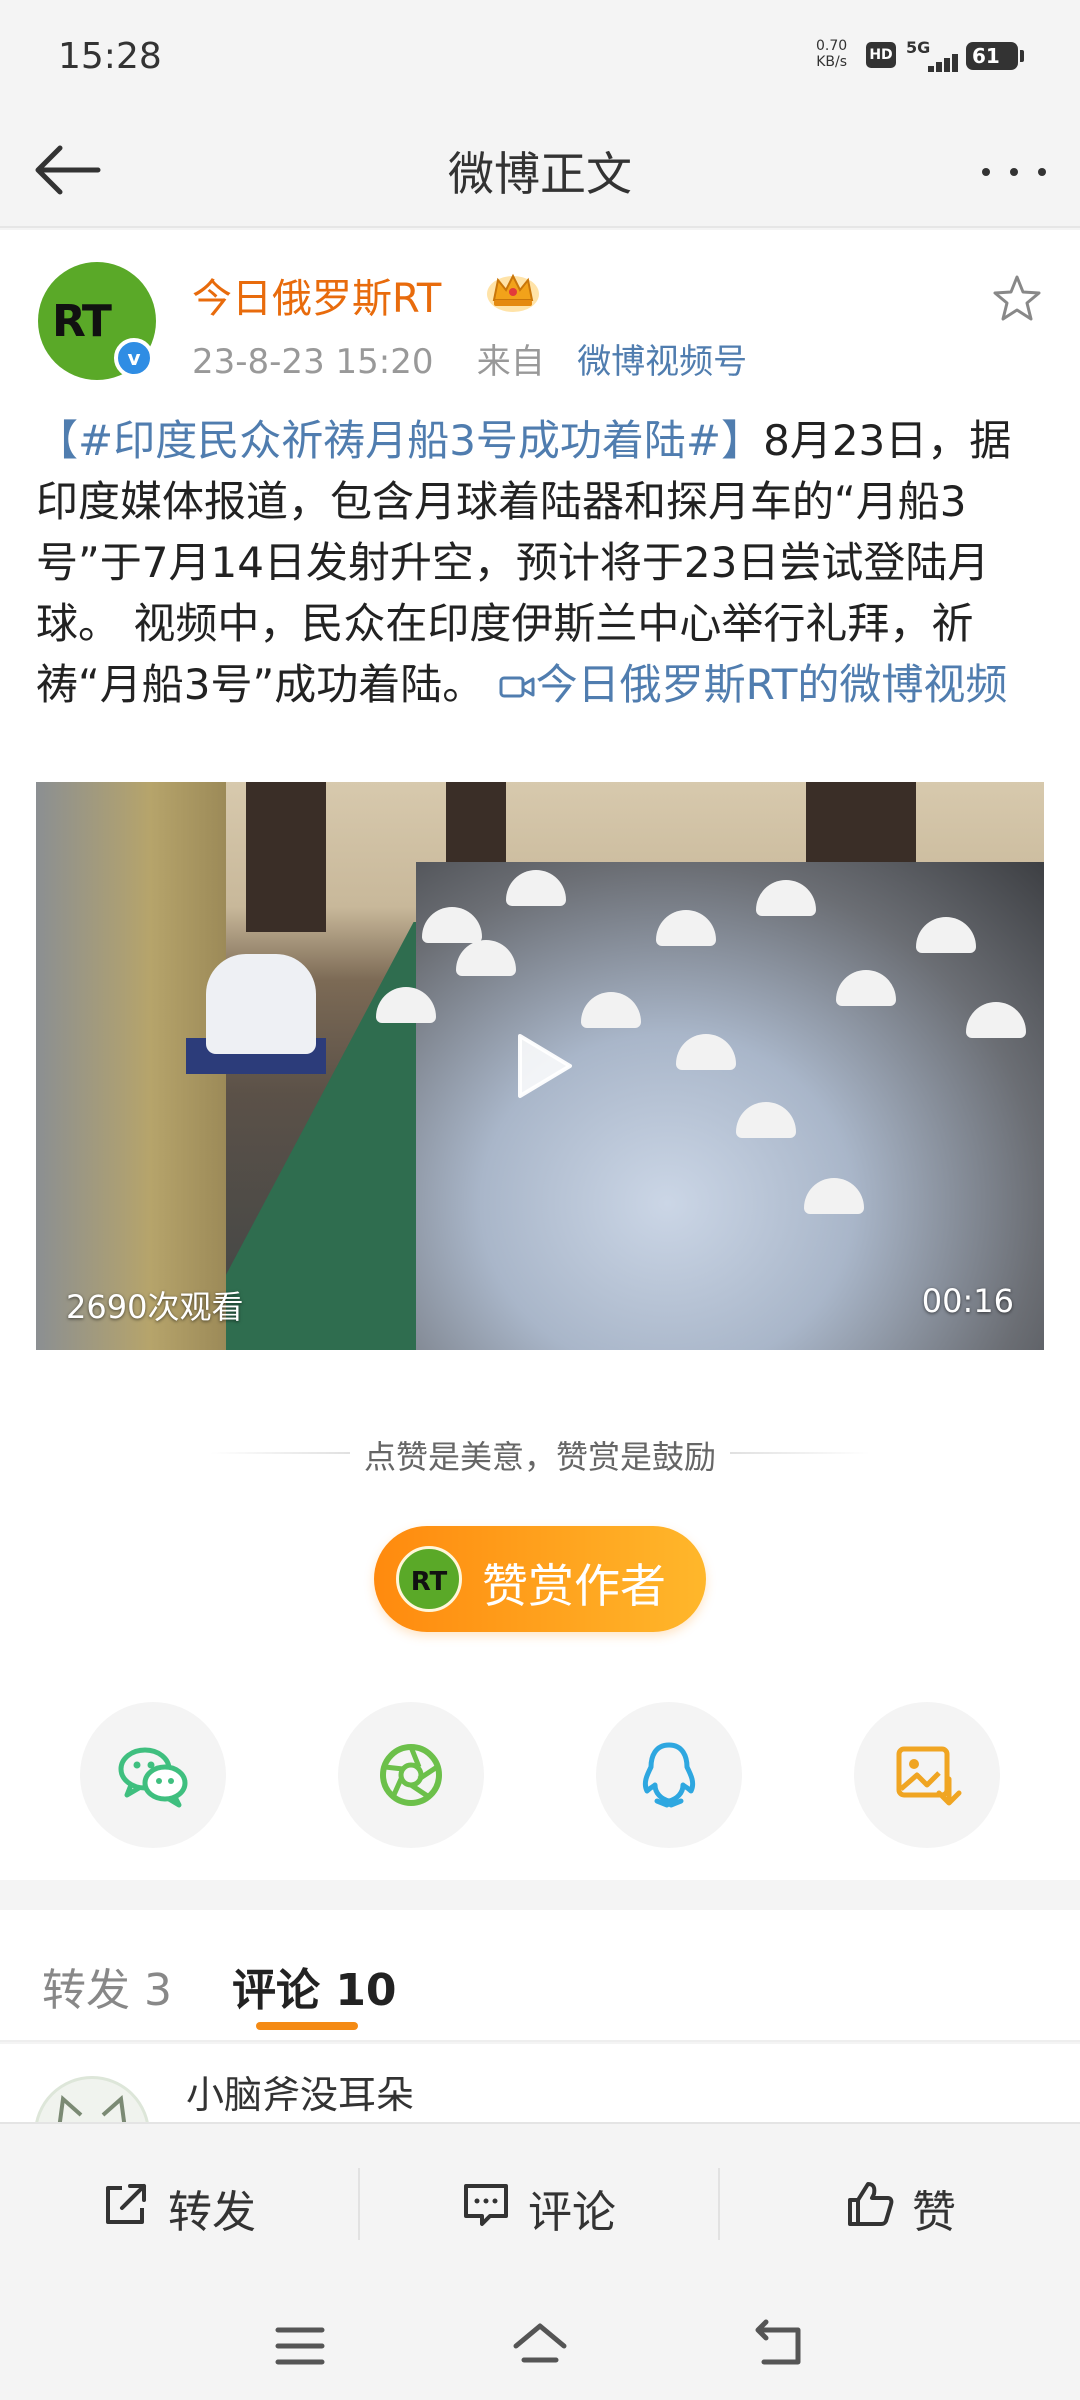  What do you see at coordinates (539, 1457) in the screenshot?
I see `reward-tip: 点赞是美意，赞赏是鼓励` at bounding box center [539, 1457].